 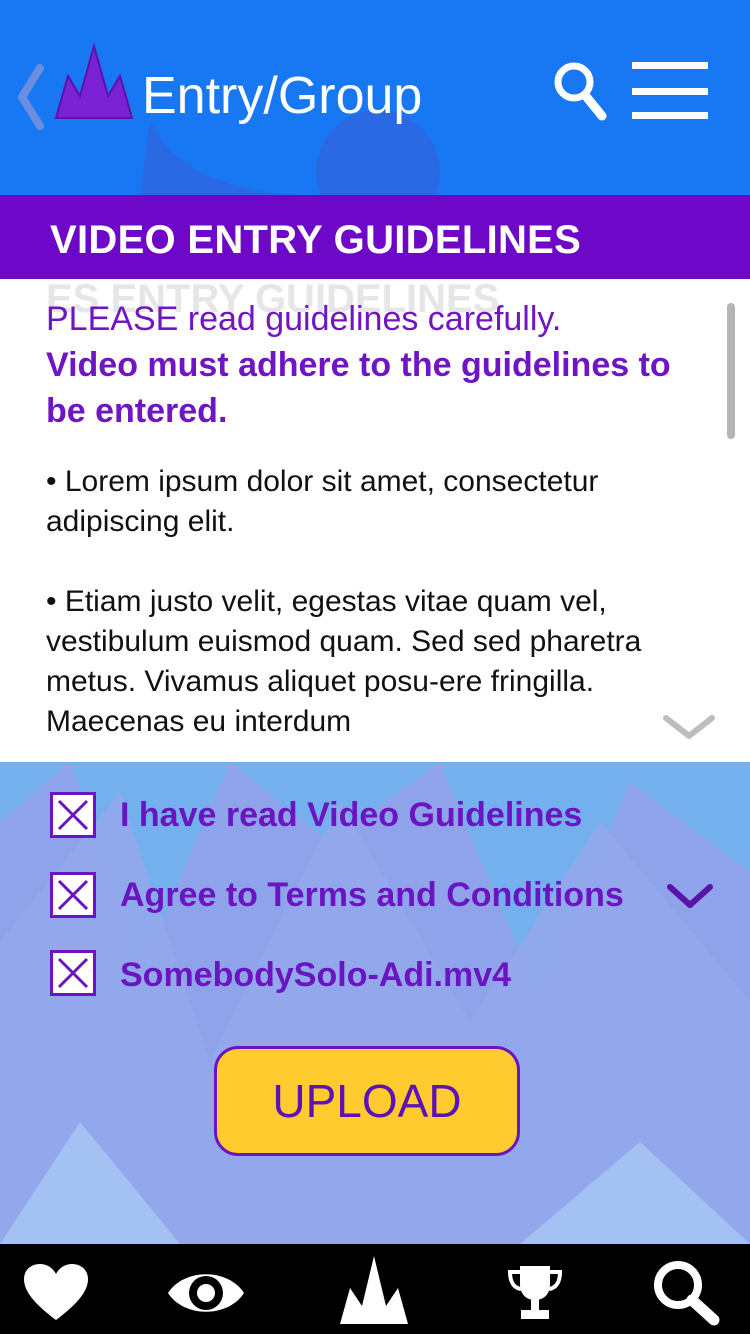 What do you see at coordinates (94, 80) in the screenshot?
I see `crown-logo-icon` at bounding box center [94, 80].